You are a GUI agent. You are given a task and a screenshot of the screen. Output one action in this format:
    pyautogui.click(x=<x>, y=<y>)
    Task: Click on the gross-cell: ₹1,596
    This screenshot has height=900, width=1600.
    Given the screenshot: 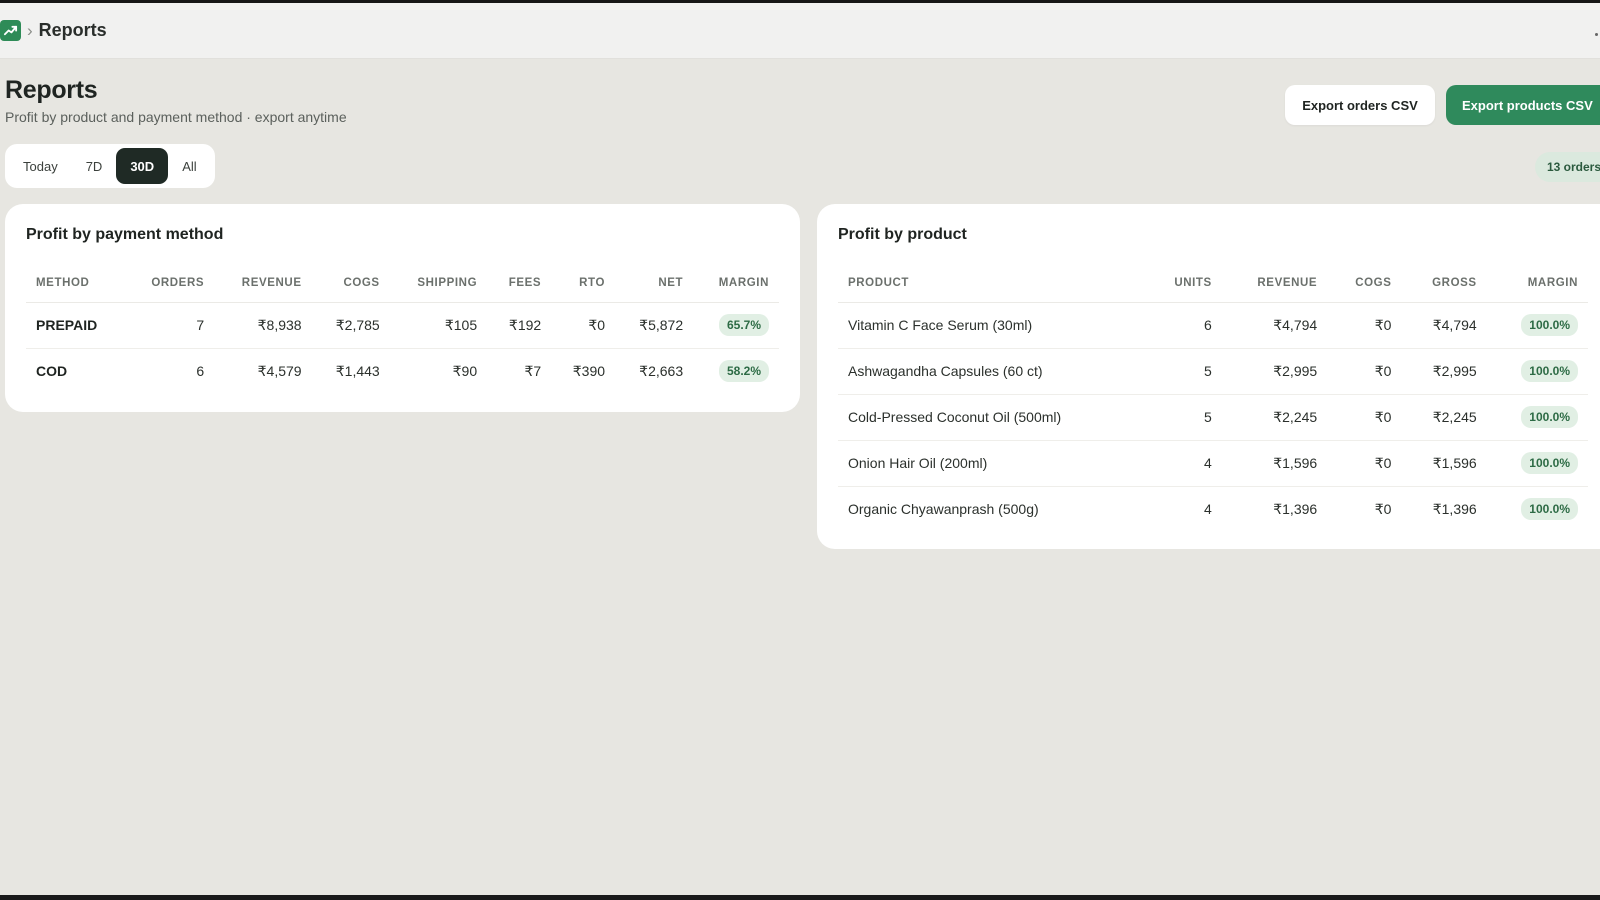 What is the action you would take?
    pyautogui.click(x=1444, y=463)
    